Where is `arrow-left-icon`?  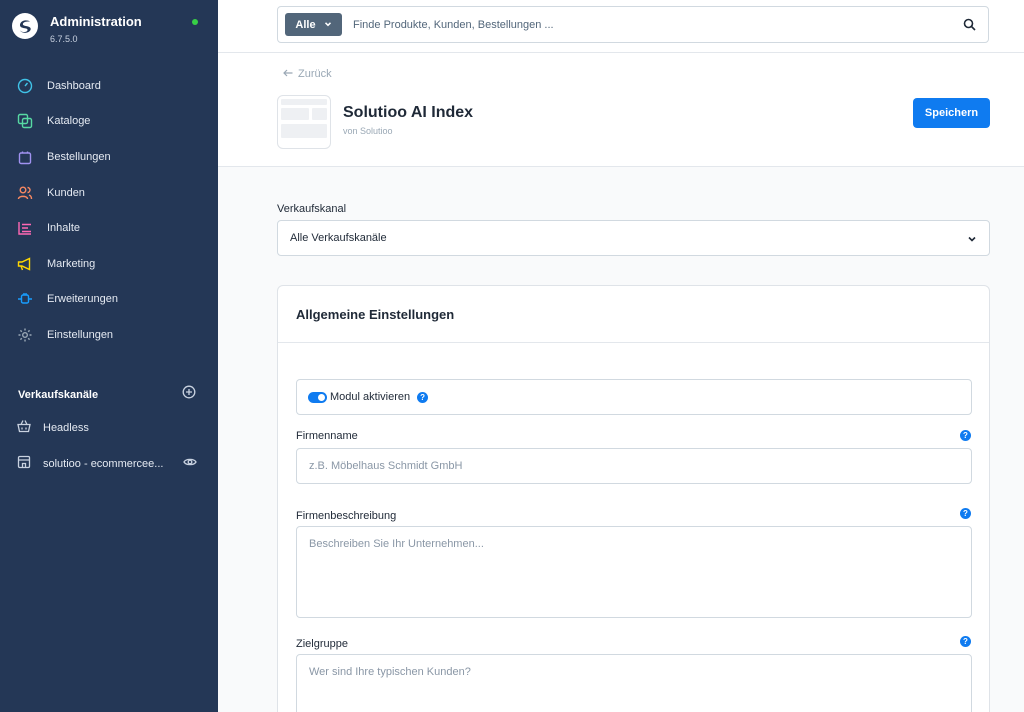 arrow-left-icon is located at coordinates (288, 74).